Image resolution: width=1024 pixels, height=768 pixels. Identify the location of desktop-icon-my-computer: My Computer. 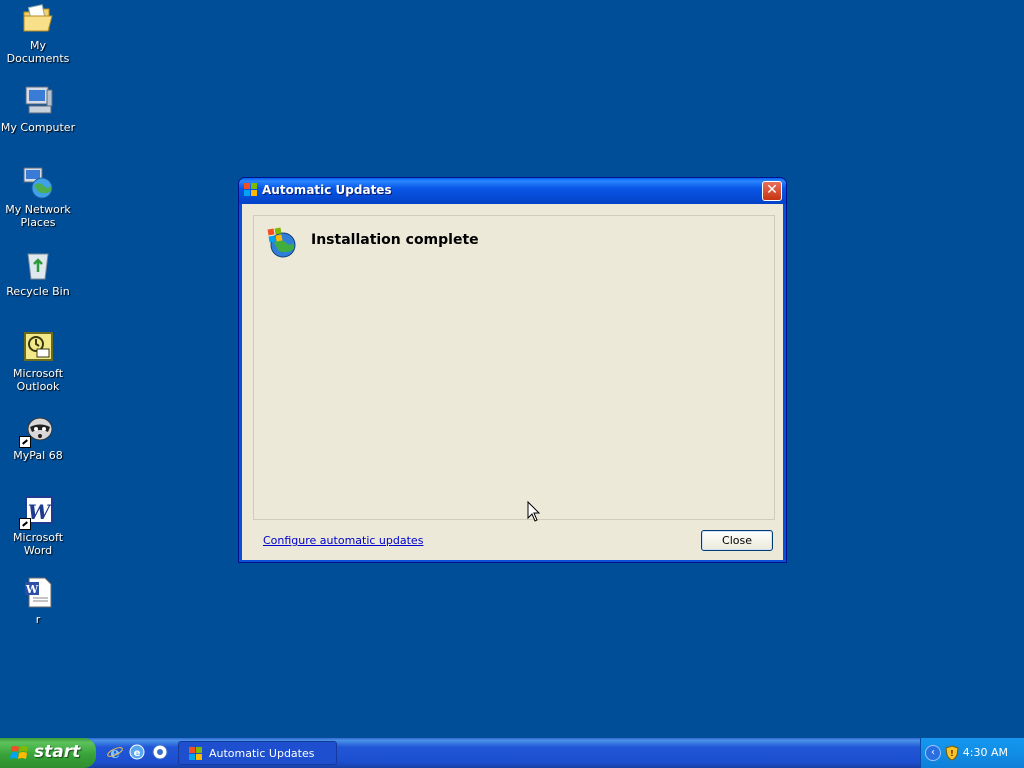
(38, 109).